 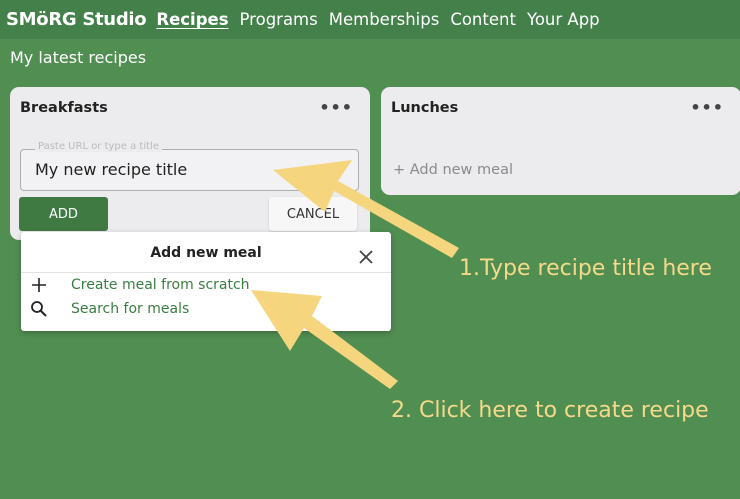 I want to click on arrow-to-input, so click(x=366, y=209).